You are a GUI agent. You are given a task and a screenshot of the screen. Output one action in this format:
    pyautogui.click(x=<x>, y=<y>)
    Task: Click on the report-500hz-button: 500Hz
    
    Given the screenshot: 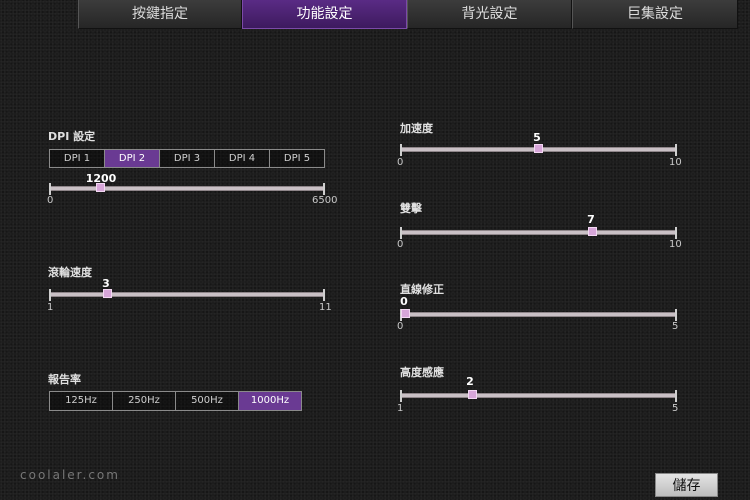 What is the action you would take?
    pyautogui.click(x=207, y=401)
    